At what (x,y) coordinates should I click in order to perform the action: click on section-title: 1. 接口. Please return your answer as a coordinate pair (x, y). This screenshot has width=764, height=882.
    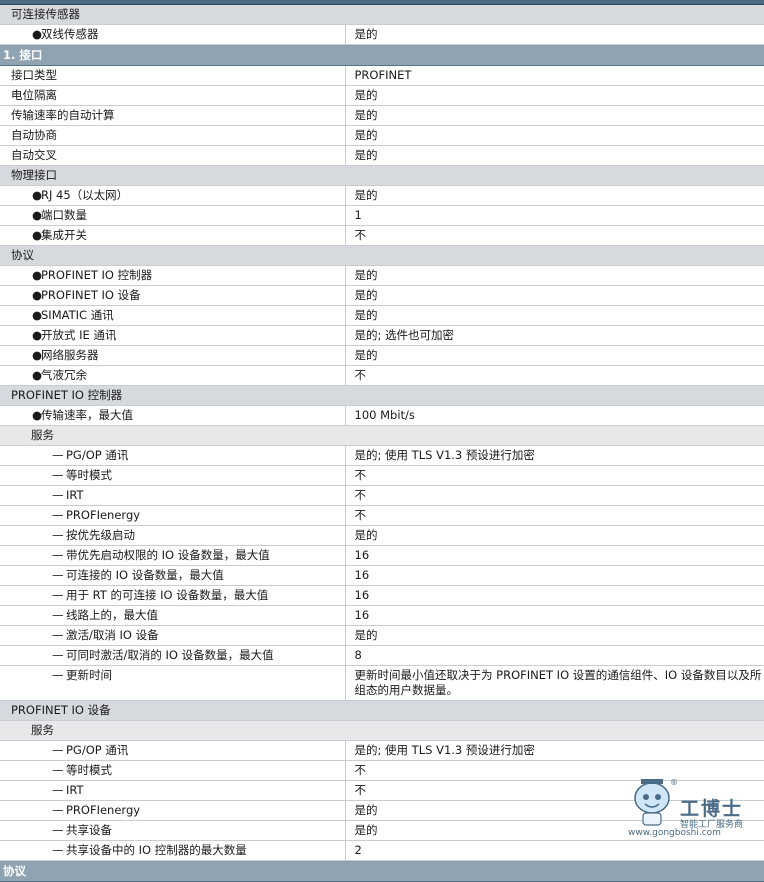
    Looking at the image, I should click on (382, 55).